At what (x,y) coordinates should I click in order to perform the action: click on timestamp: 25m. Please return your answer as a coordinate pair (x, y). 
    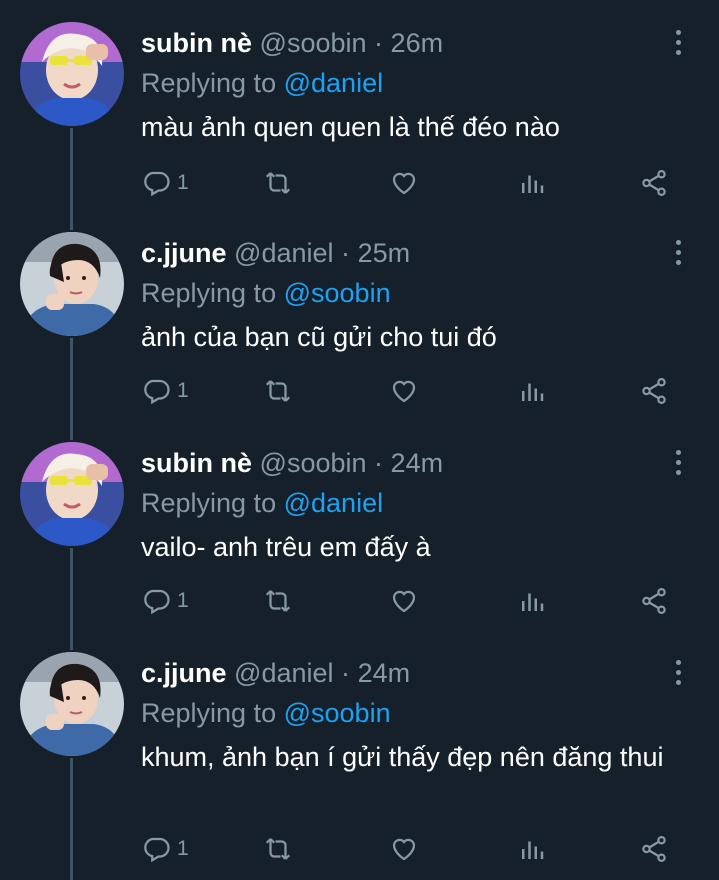
    Looking at the image, I should click on (384, 253).